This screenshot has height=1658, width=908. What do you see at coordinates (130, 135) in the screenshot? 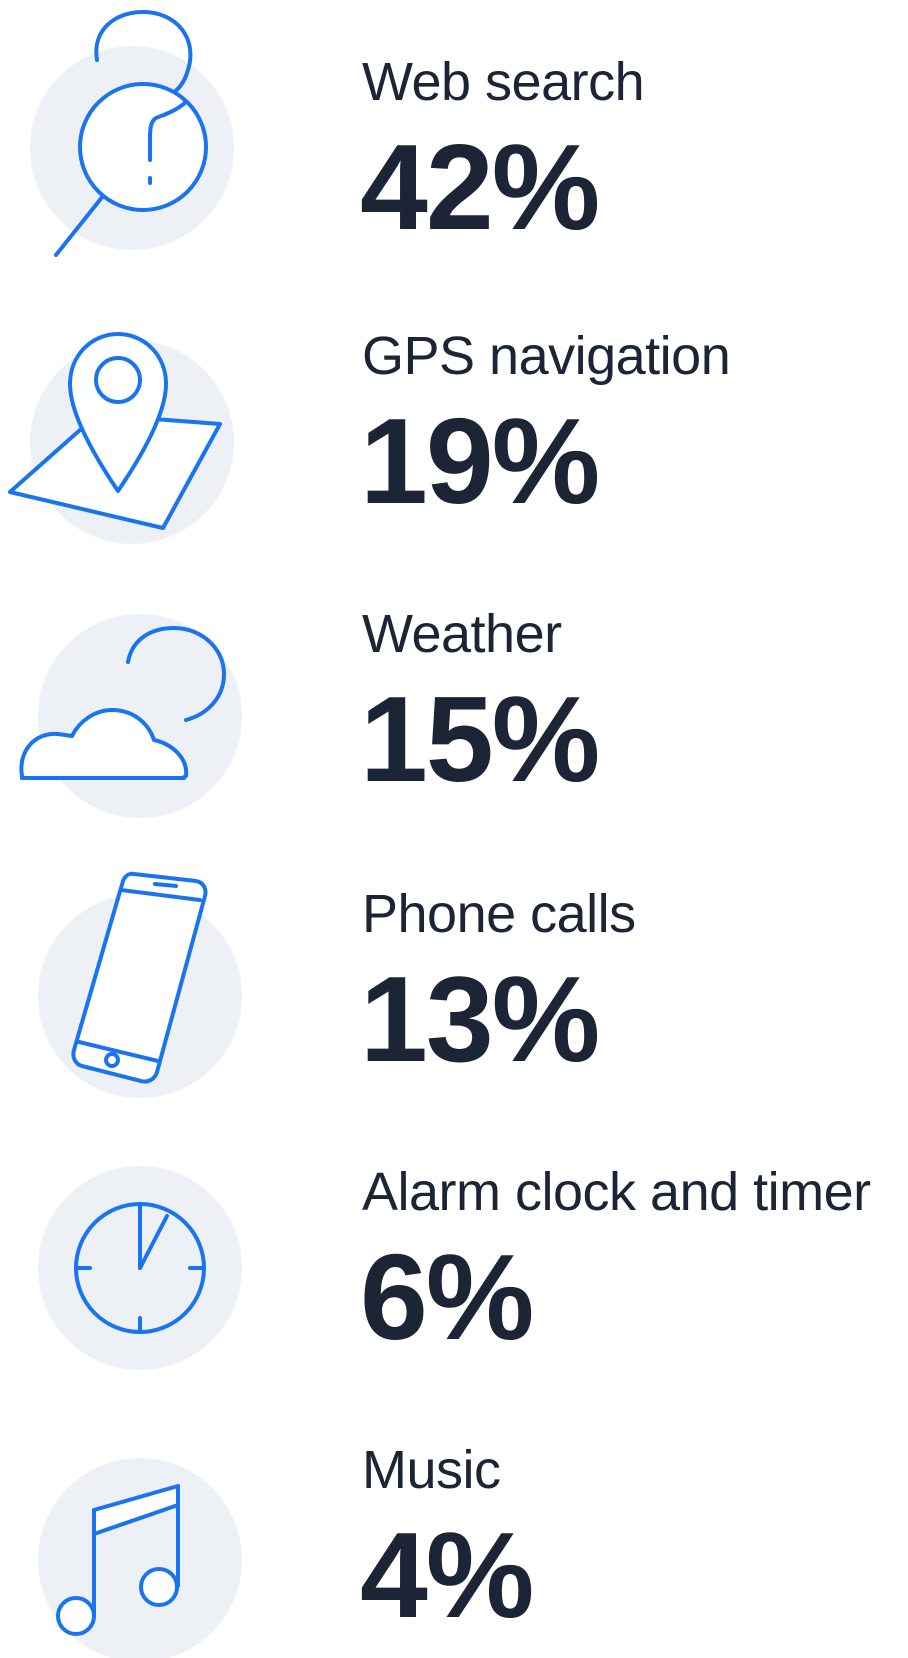
I see `magnifier-question-icon` at bounding box center [130, 135].